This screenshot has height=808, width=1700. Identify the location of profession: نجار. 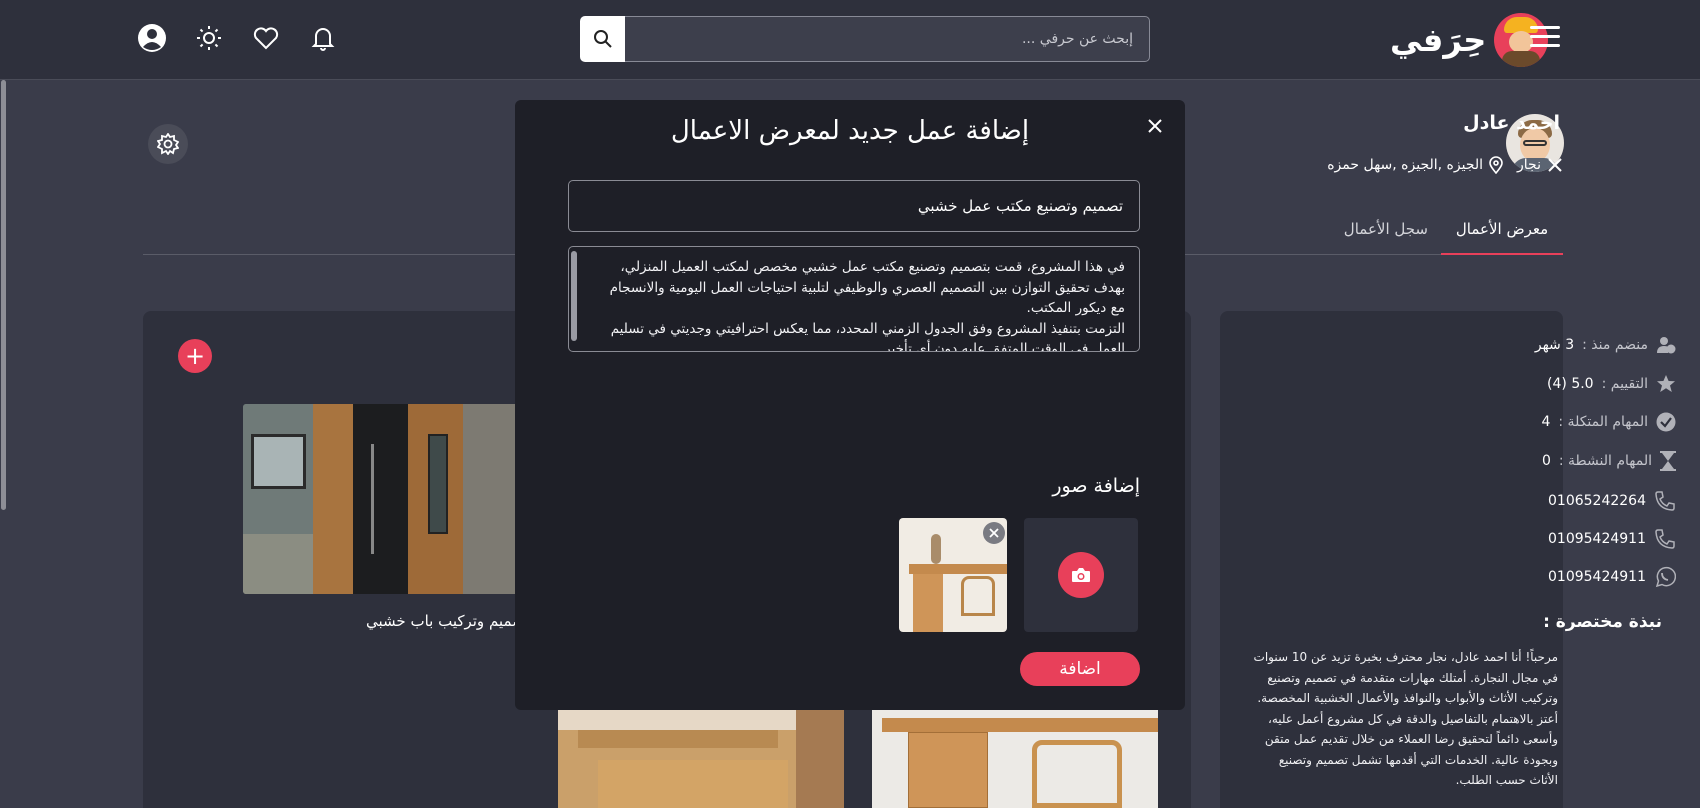
(1540, 165).